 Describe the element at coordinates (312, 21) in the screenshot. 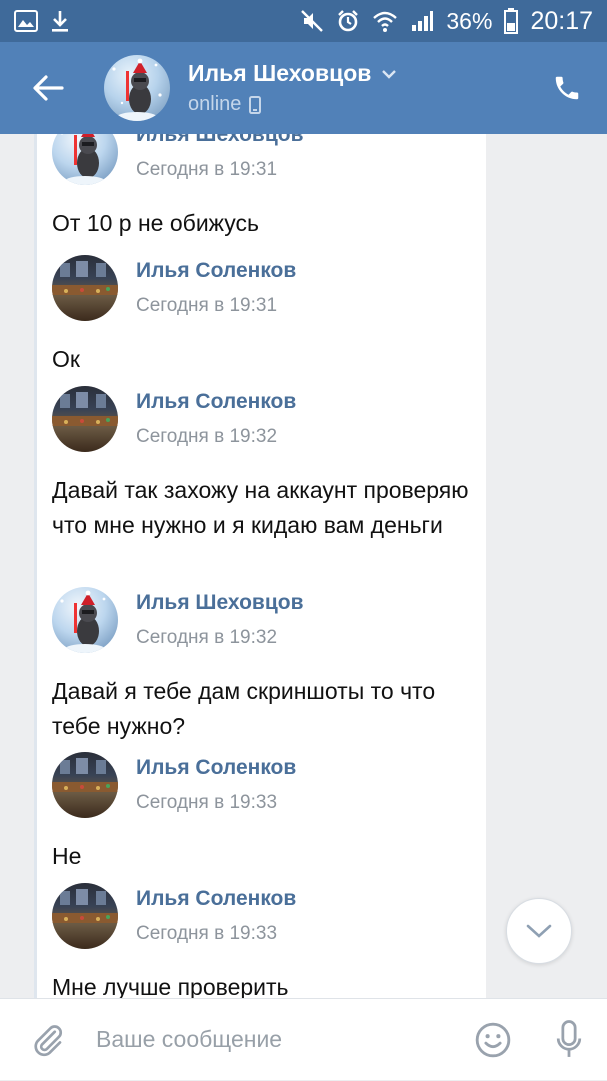

I see `mute-icon` at that location.